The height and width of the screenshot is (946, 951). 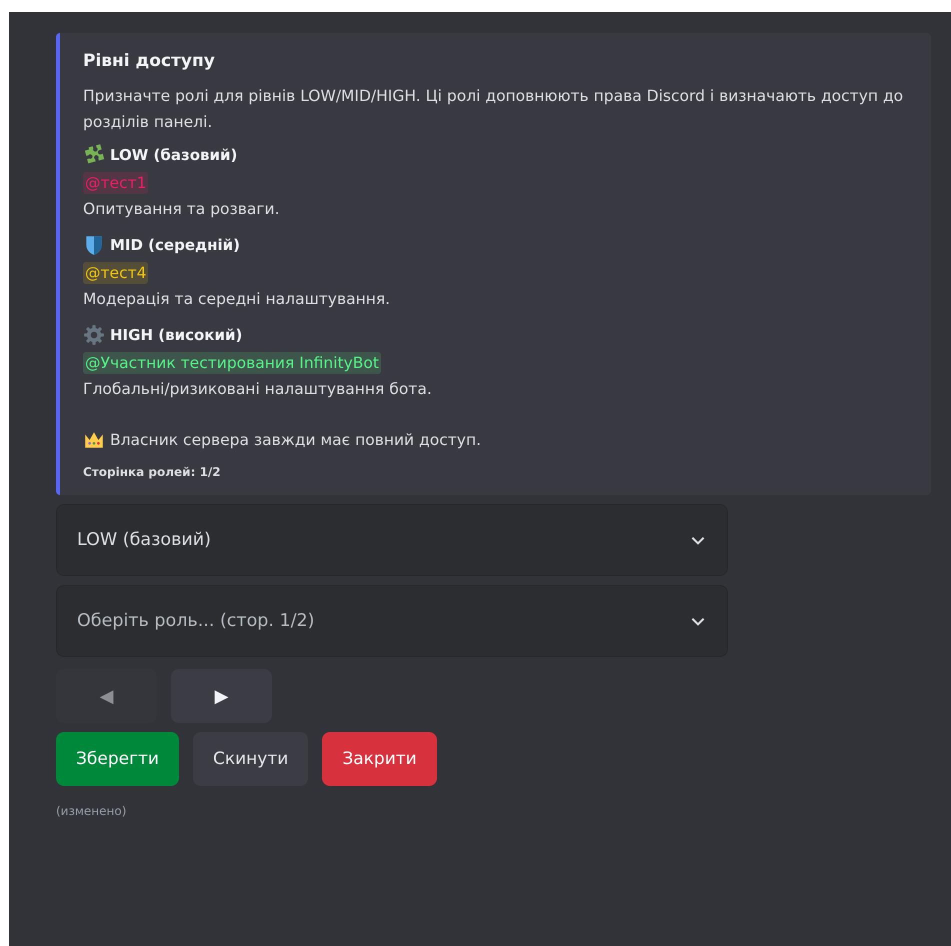 I want to click on embed-description: Призначте ролі для рівнів LOW/MID/HIGH. Ці ролі доповнюють права Discord і визначають доступ до розділів панелі., so click(x=493, y=109).